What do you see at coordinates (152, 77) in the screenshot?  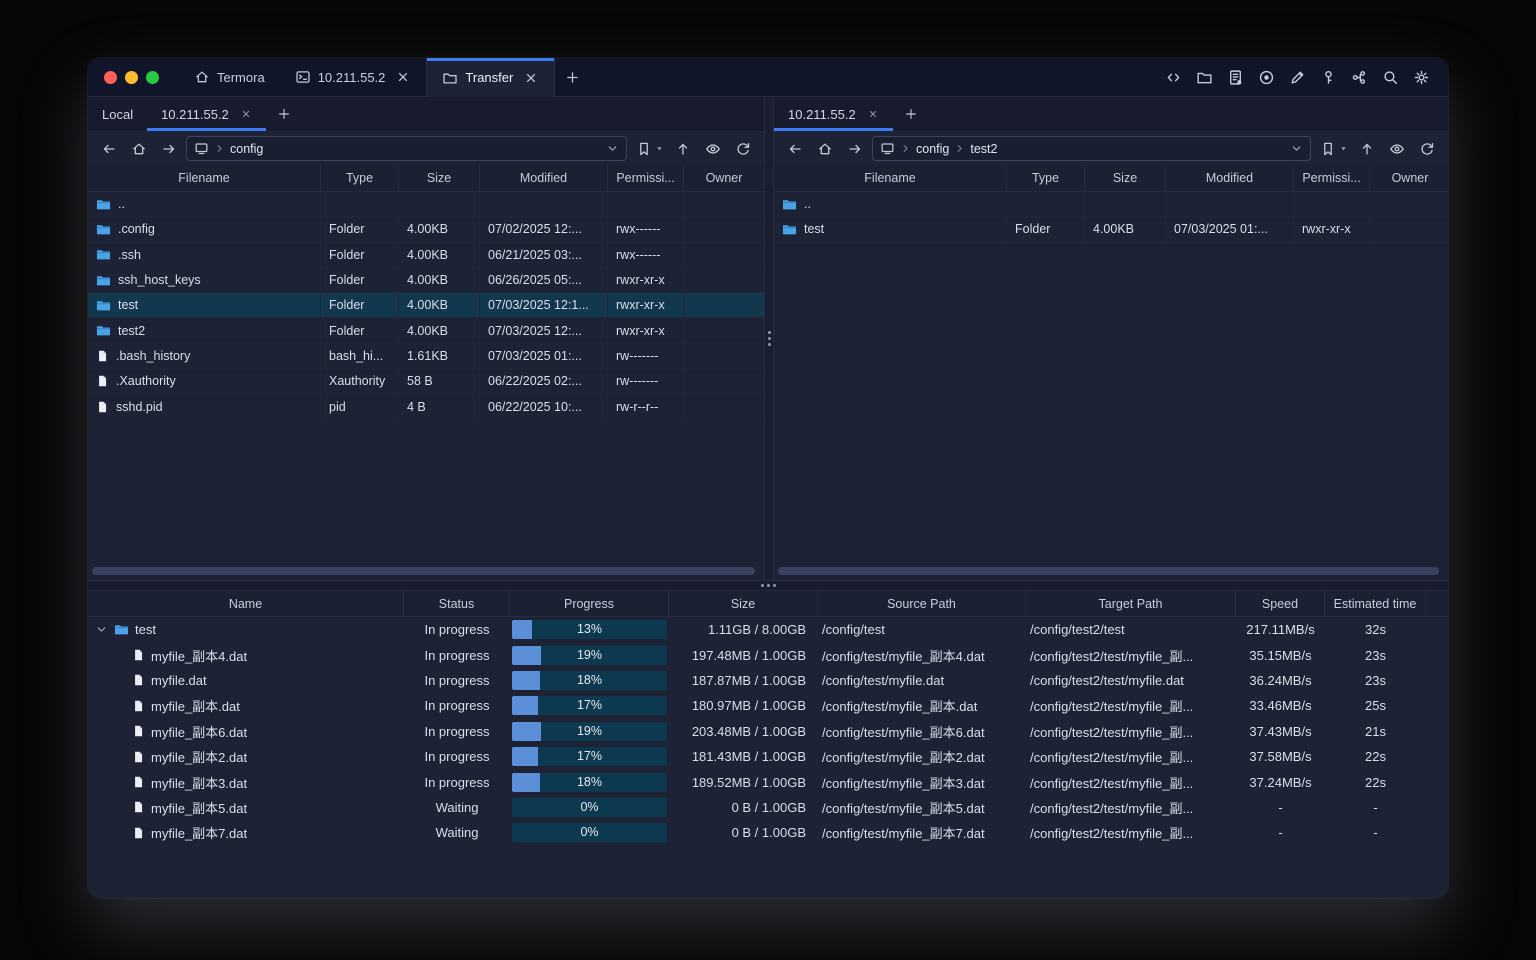 I see `zoom-window-button` at bounding box center [152, 77].